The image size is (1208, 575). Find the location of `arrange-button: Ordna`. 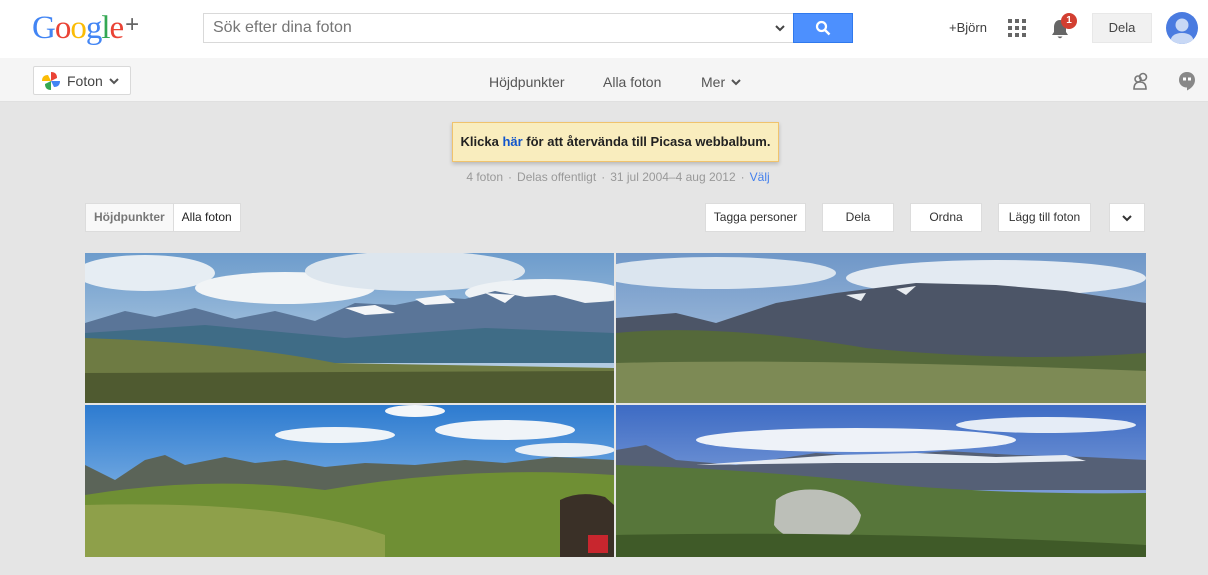

arrange-button: Ordna is located at coordinates (946, 217).